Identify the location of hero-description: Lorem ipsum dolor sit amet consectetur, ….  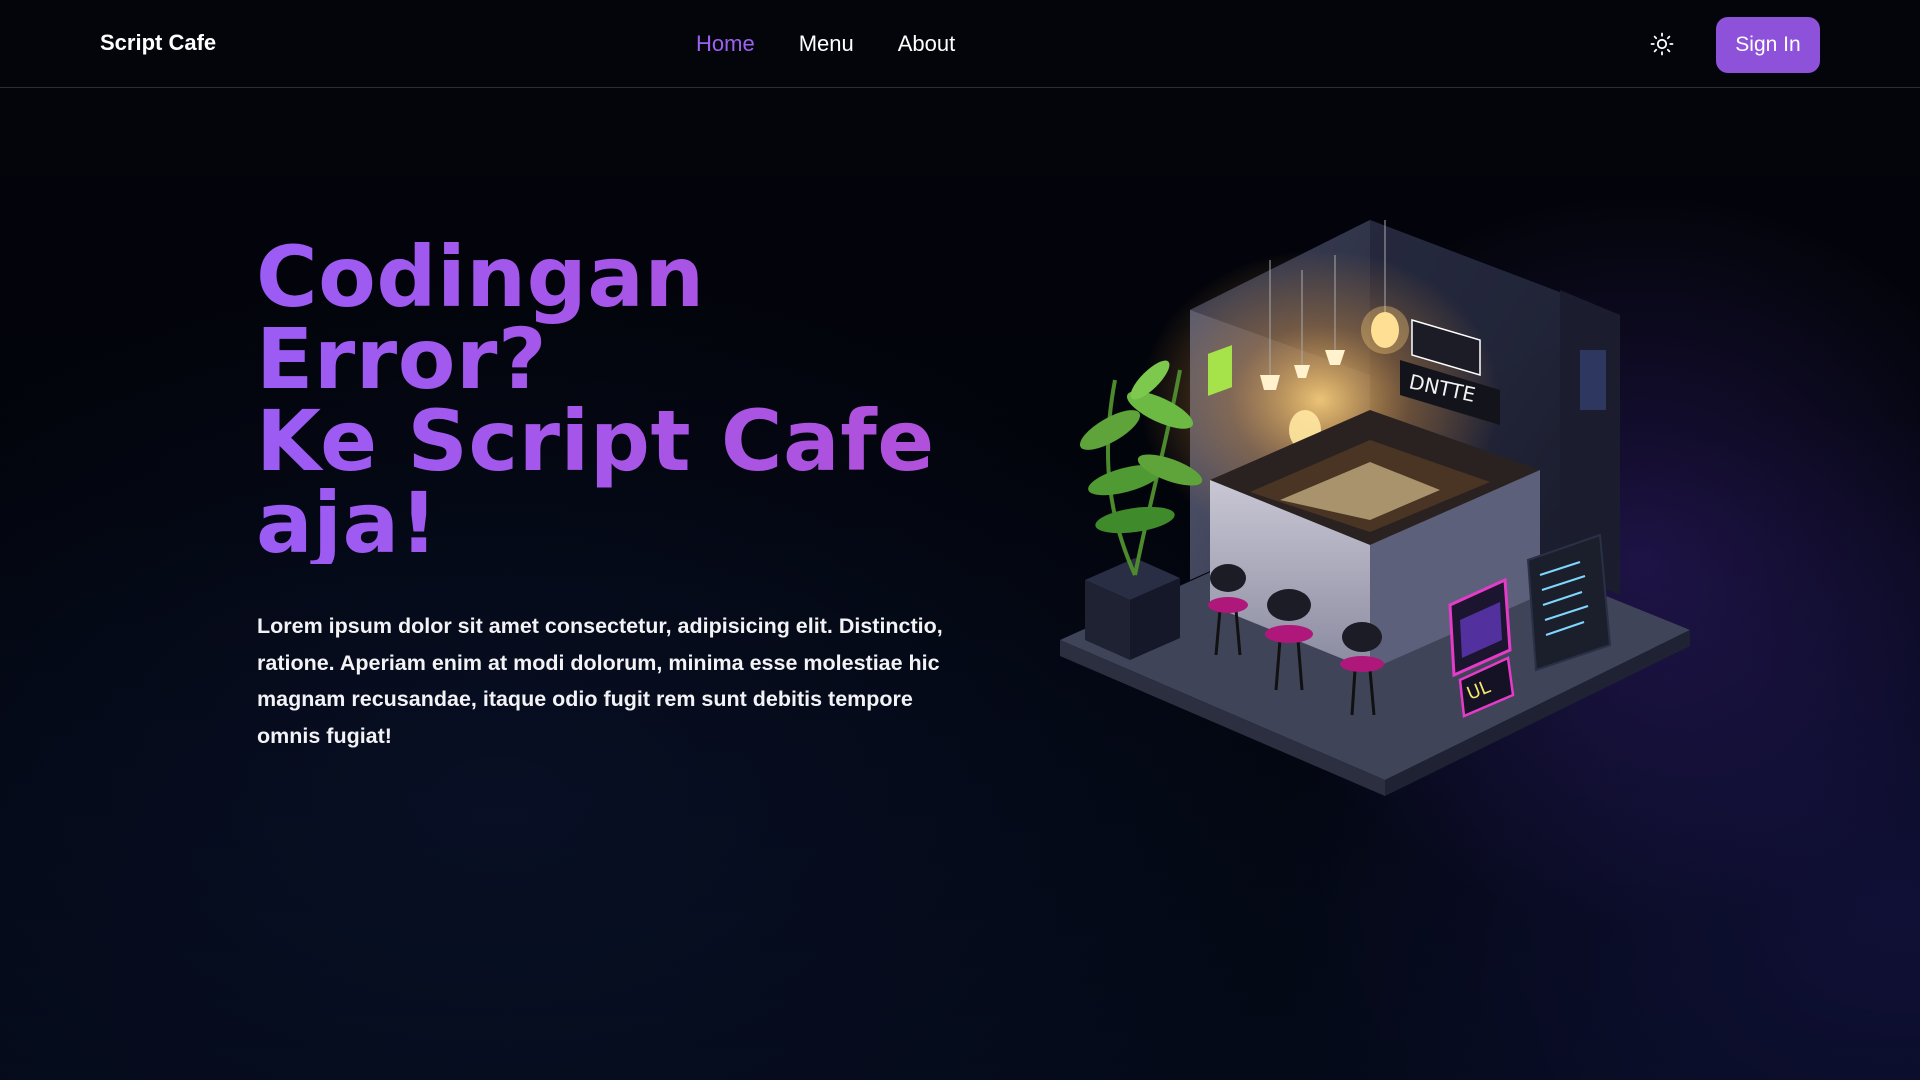
(600, 681).